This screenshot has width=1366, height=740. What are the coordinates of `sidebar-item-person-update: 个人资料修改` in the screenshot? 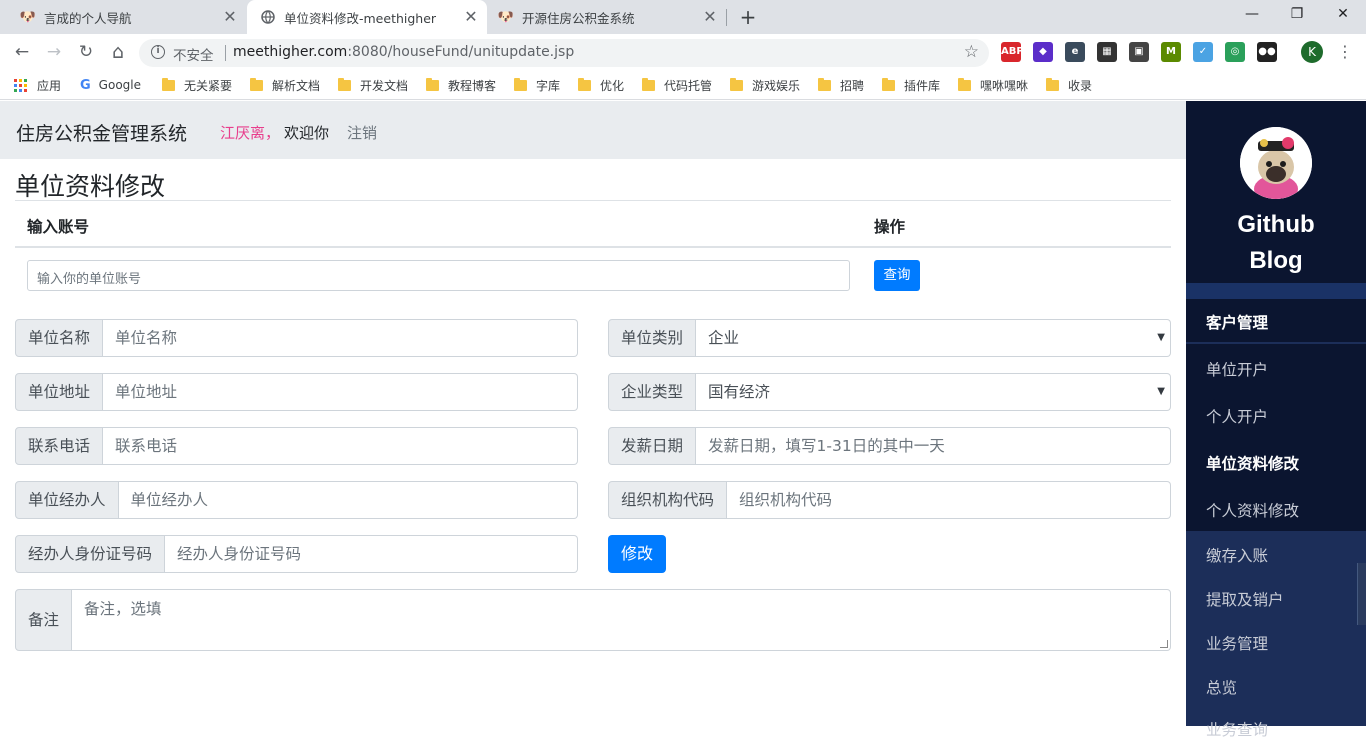 It's located at (1252, 510).